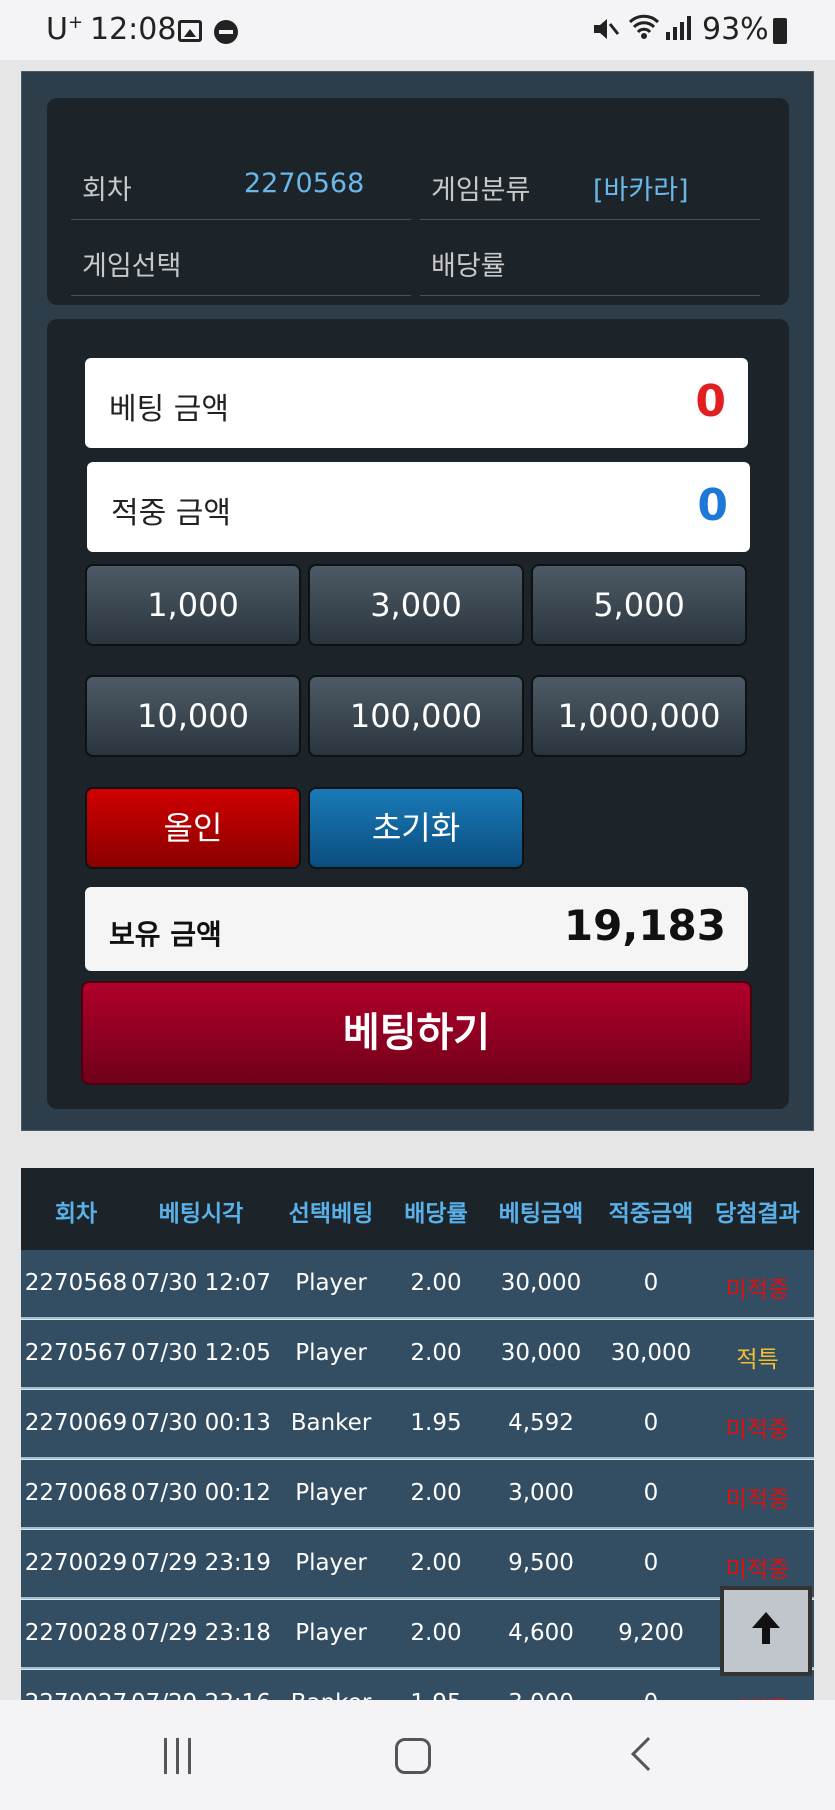 This screenshot has width=835, height=1810. I want to click on table-row: 2270069 07/30 00:13 Banker 1.95 4,592 0 미적중, so click(417, 1424).